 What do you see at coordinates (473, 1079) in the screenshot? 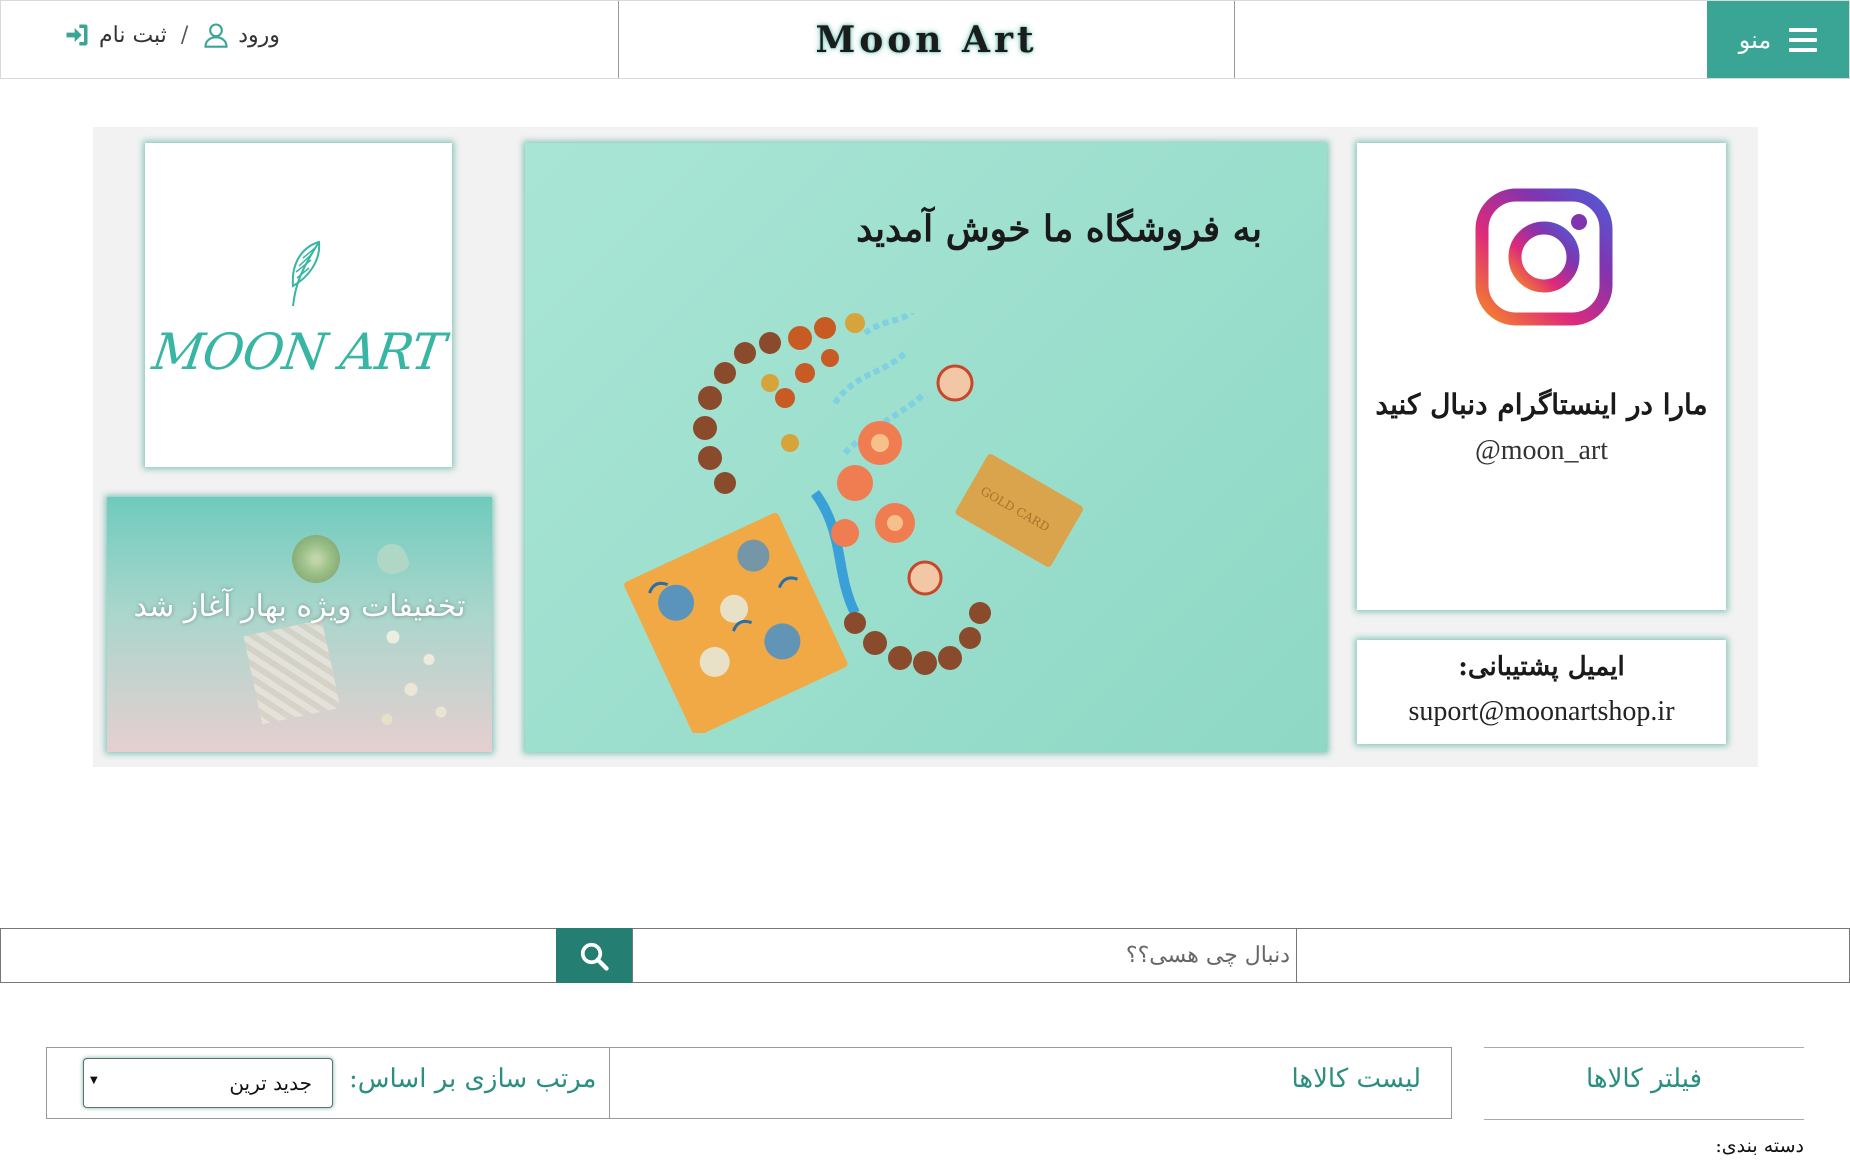
I see `sort-label: مرتب سازی بر اساس:` at bounding box center [473, 1079].